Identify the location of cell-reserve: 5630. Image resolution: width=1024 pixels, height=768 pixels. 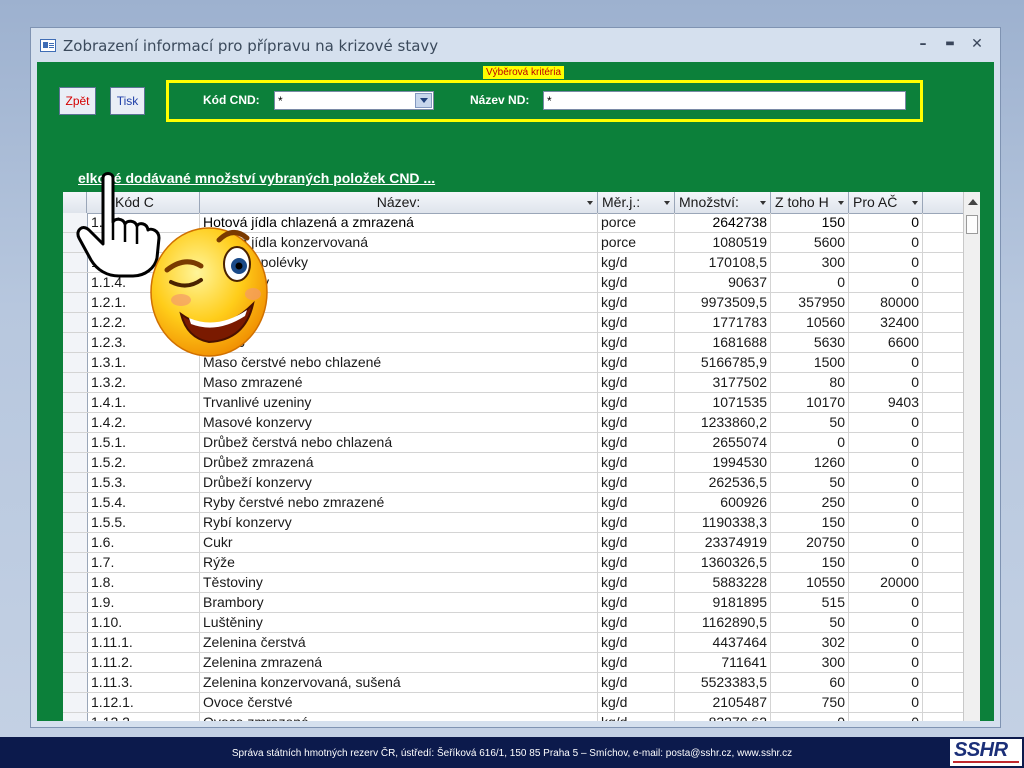
(810, 342).